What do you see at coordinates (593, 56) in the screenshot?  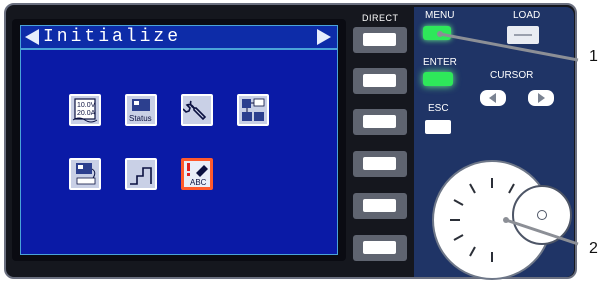 I see `callout-number-1: 1` at bounding box center [593, 56].